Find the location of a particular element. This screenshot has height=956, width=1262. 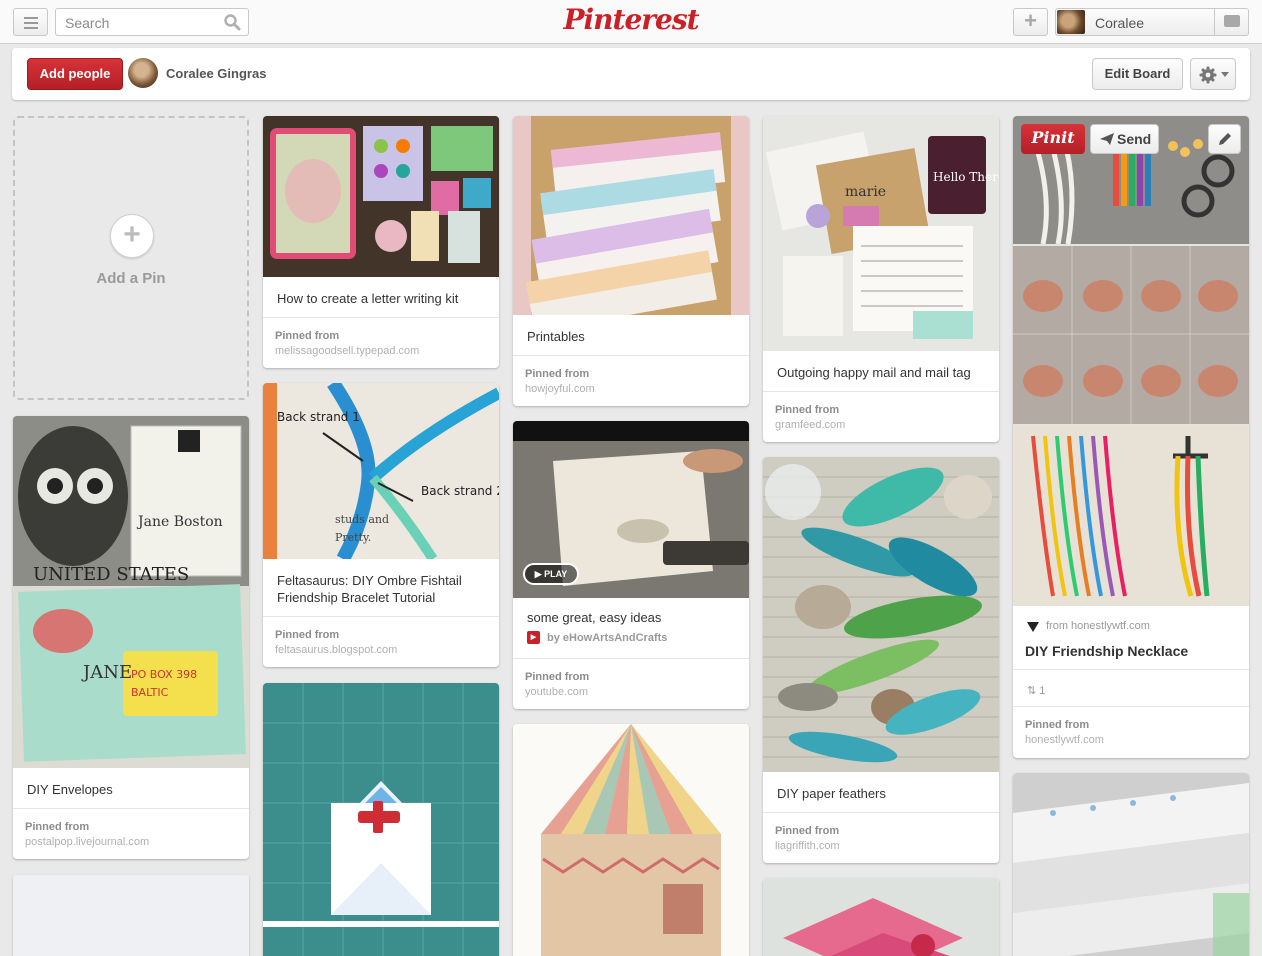

notifications-button is located at coordinates (1231, 22).